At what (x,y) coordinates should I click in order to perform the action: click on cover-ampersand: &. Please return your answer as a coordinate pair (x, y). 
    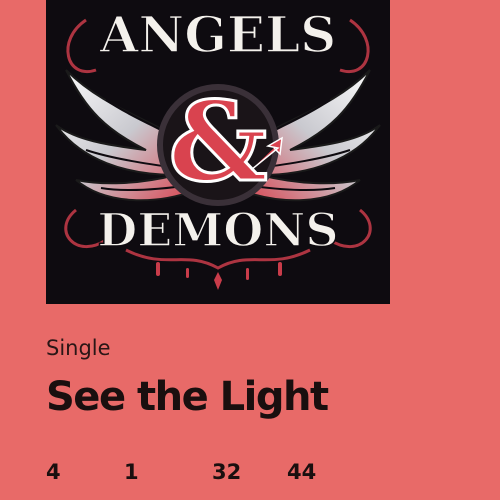
    Looking at the image, I should click on (217, 141).